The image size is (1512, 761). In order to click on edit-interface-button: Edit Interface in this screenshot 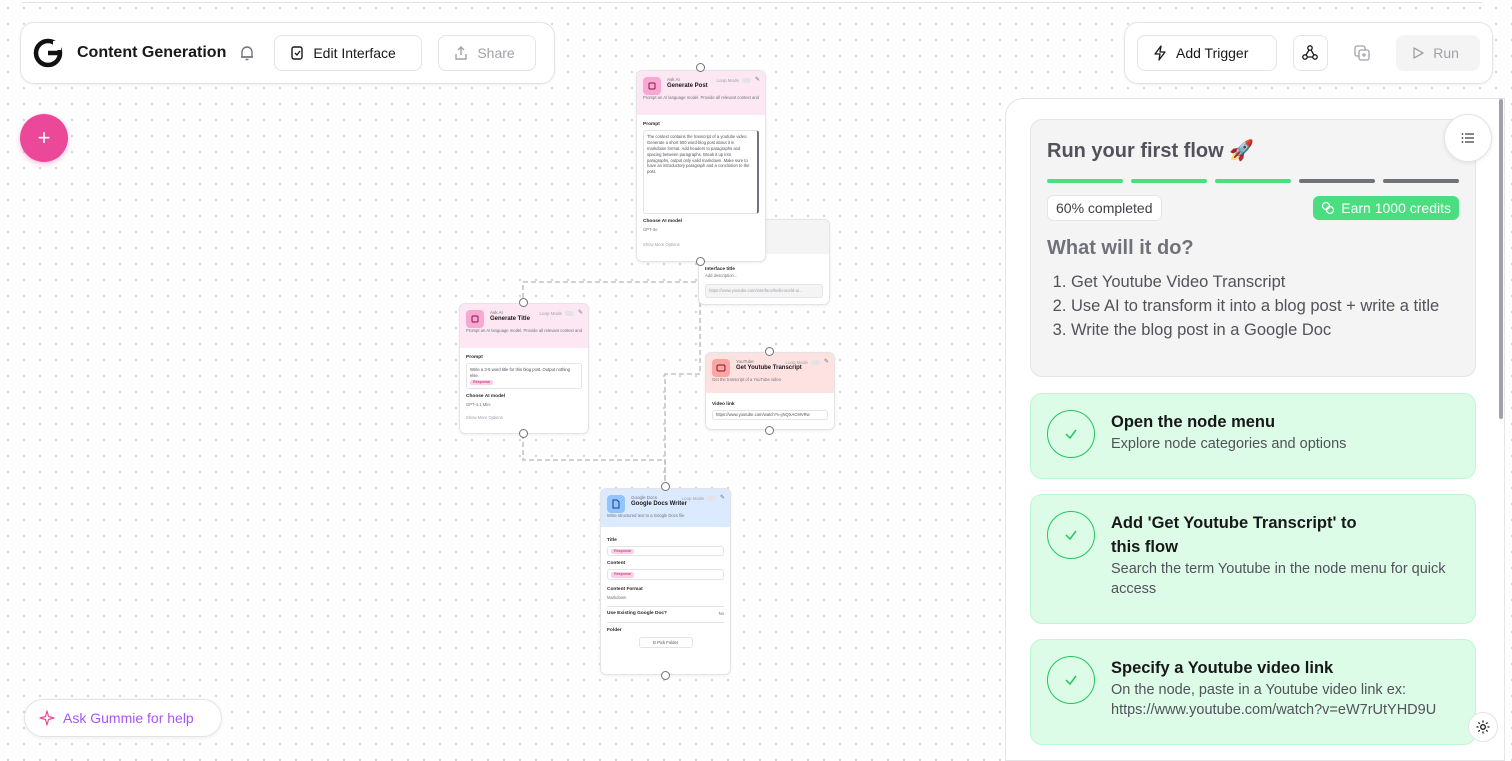, I will do `click(348, 53)`.